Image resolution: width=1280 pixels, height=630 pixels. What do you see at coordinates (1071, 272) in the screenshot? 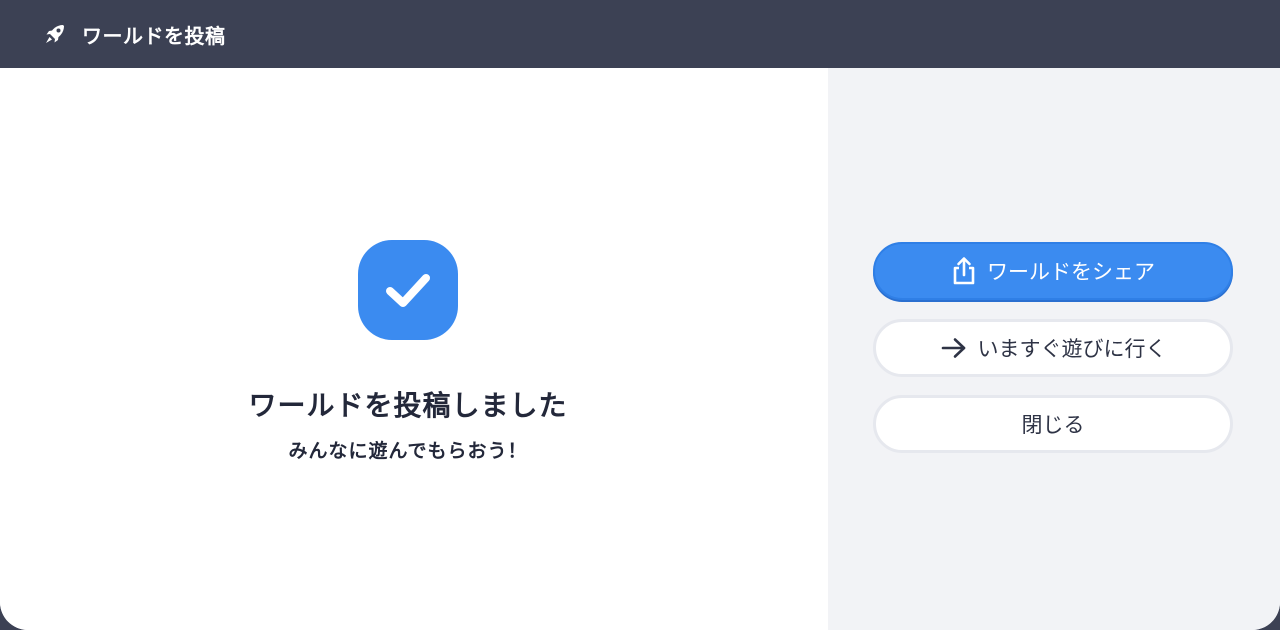
I see `share-world-label: ワールドをシェア` at bounding box center [1071, 272].